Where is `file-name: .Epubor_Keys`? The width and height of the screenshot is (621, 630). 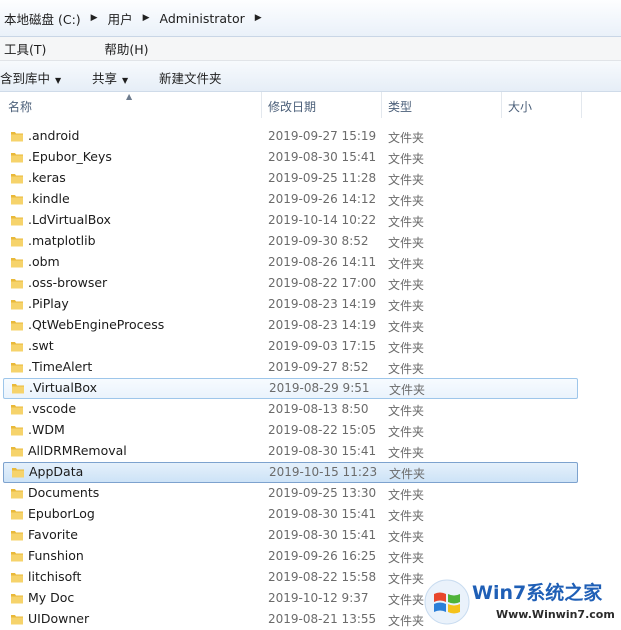
file-name: .Epubor_Keys is located at coordinates (70, 156).